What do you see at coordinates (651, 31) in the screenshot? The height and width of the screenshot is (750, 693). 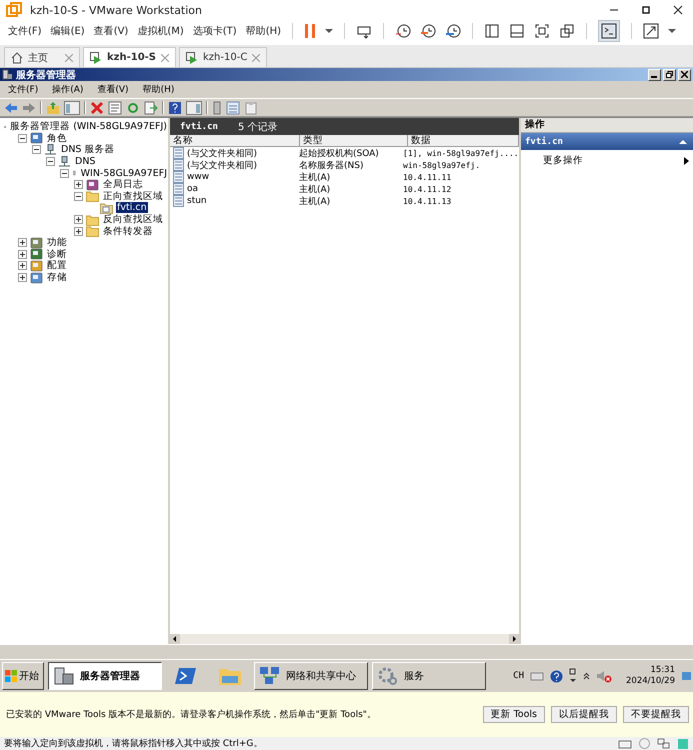 I see `stretch-icon` at bounding box center [651, 31].